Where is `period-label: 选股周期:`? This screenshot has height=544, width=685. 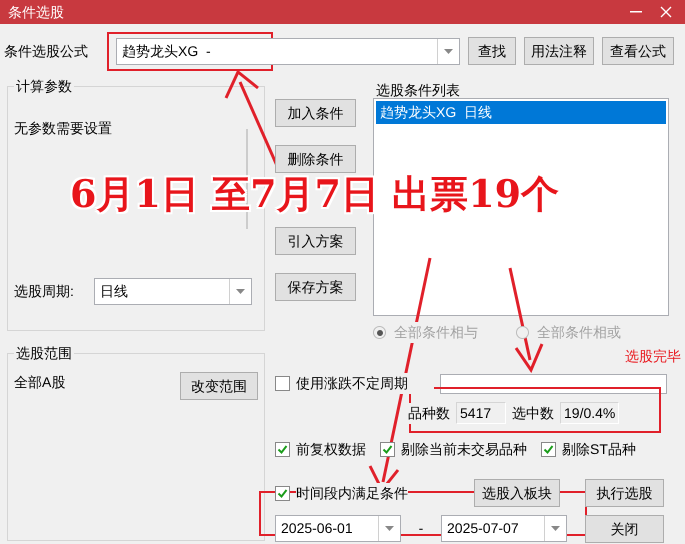 period-label: 选股周期: is located at coordinates (44, 291).